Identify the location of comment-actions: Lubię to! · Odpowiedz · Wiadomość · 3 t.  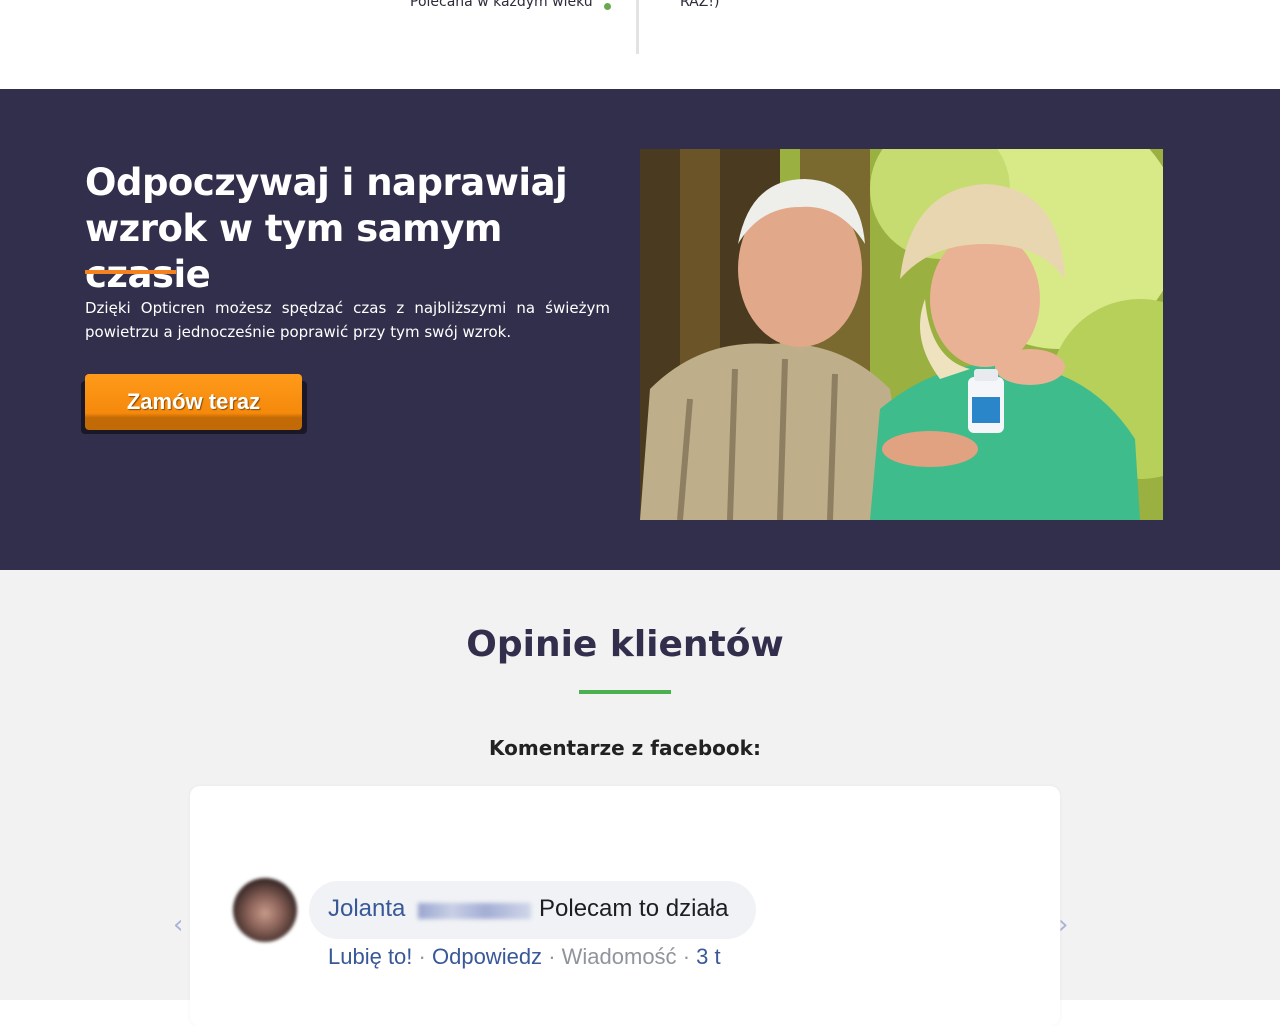
(524, 957).